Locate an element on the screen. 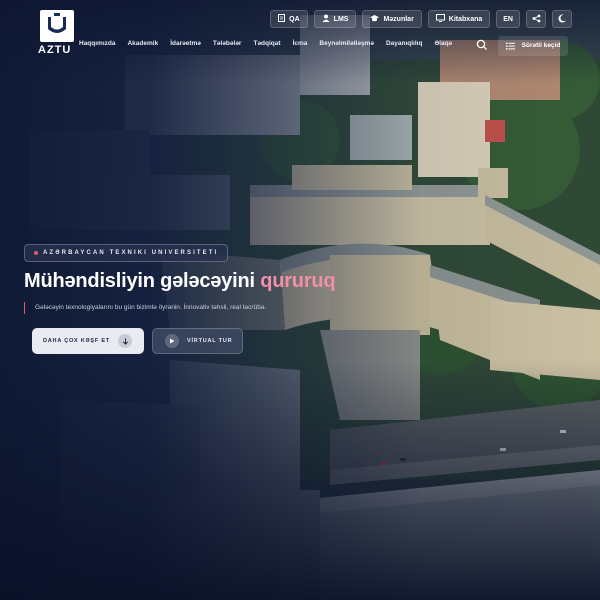 The image size is (600, 600). library-label: Kitabxana is located at coordinates (465, 19).